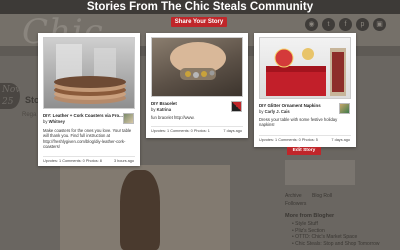 The height and width of the screenshot is (250, 400). What do you see at coordinates (57, 121) in the screenshot?
I see `story-author-name: Whitney` at bounding box center [57, 121].